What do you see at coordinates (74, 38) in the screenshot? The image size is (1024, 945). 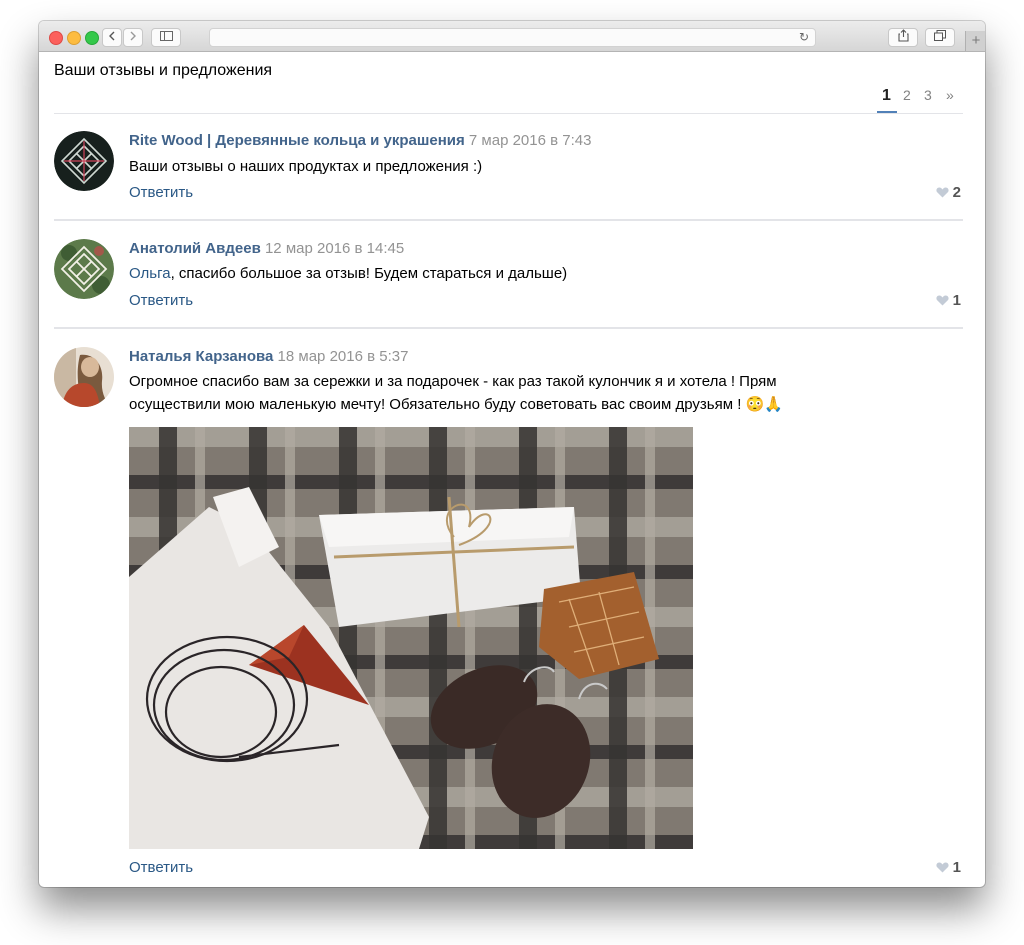 I see `minimize-window-button` at bounding box center [74, 38].